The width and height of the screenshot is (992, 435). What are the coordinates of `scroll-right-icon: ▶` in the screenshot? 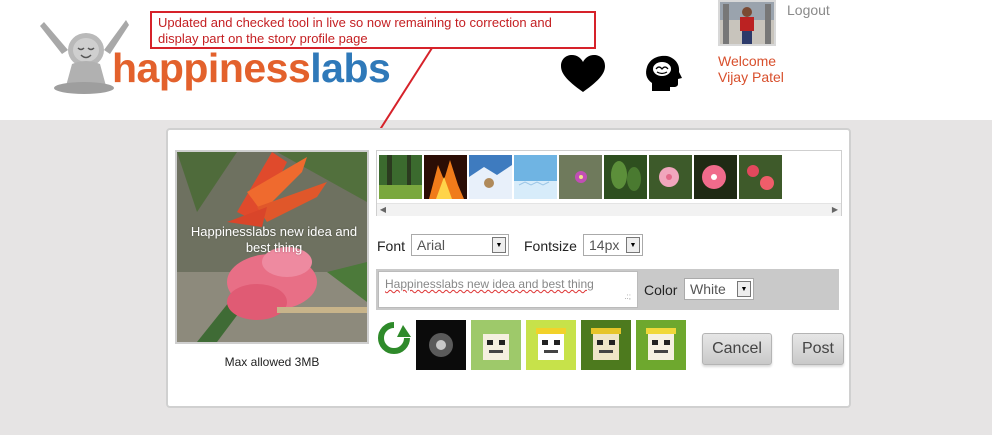 It's located at (835, 210).